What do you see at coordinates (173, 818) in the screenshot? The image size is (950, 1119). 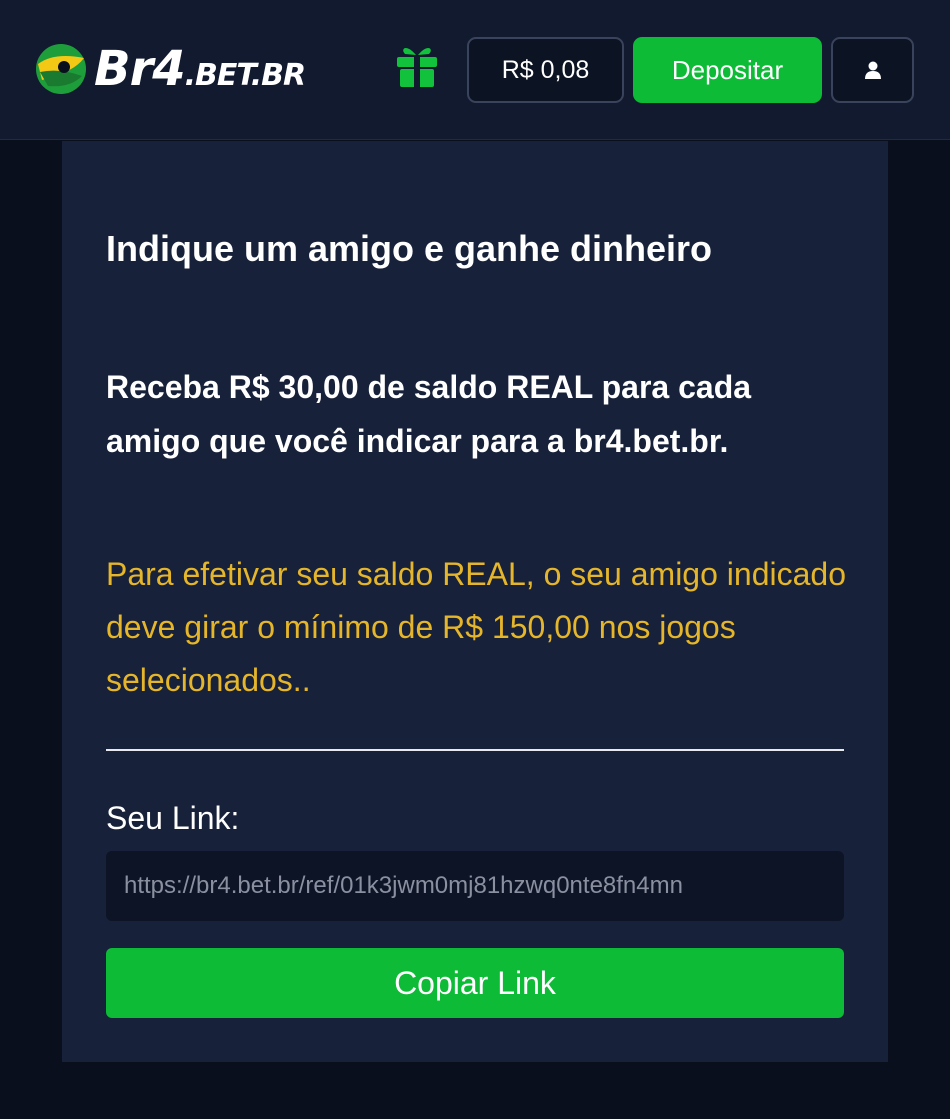 I see `link-label: Seu Link:` at bounding box center [173, 818].